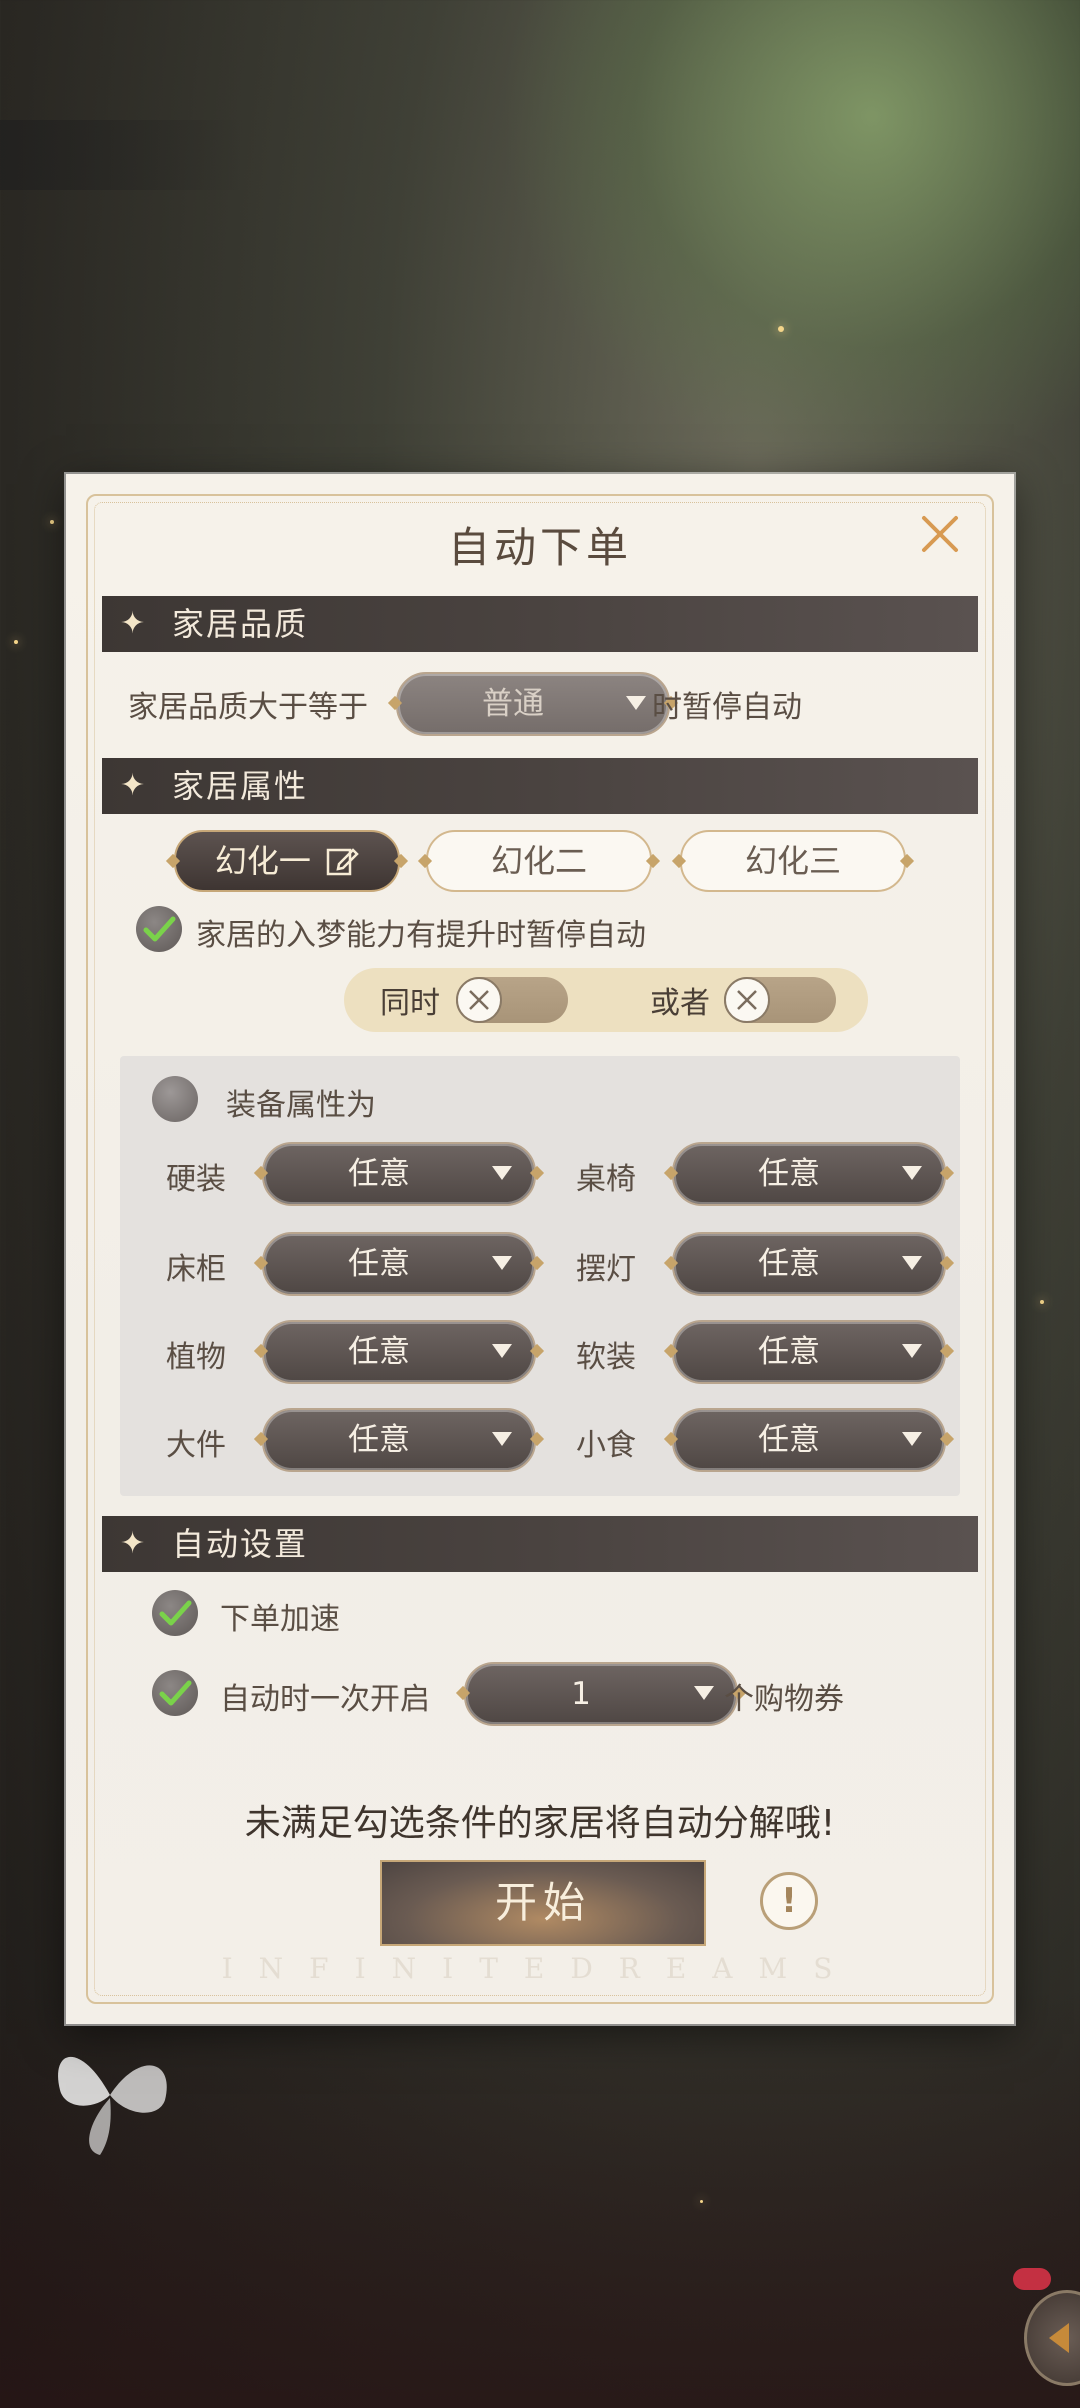 This screenshot has height=2408, width=1080. Describe the element at coordinates (540, 786) in the screenshot. I see `section-attributes-header: ✦ 家居属性` at that location.